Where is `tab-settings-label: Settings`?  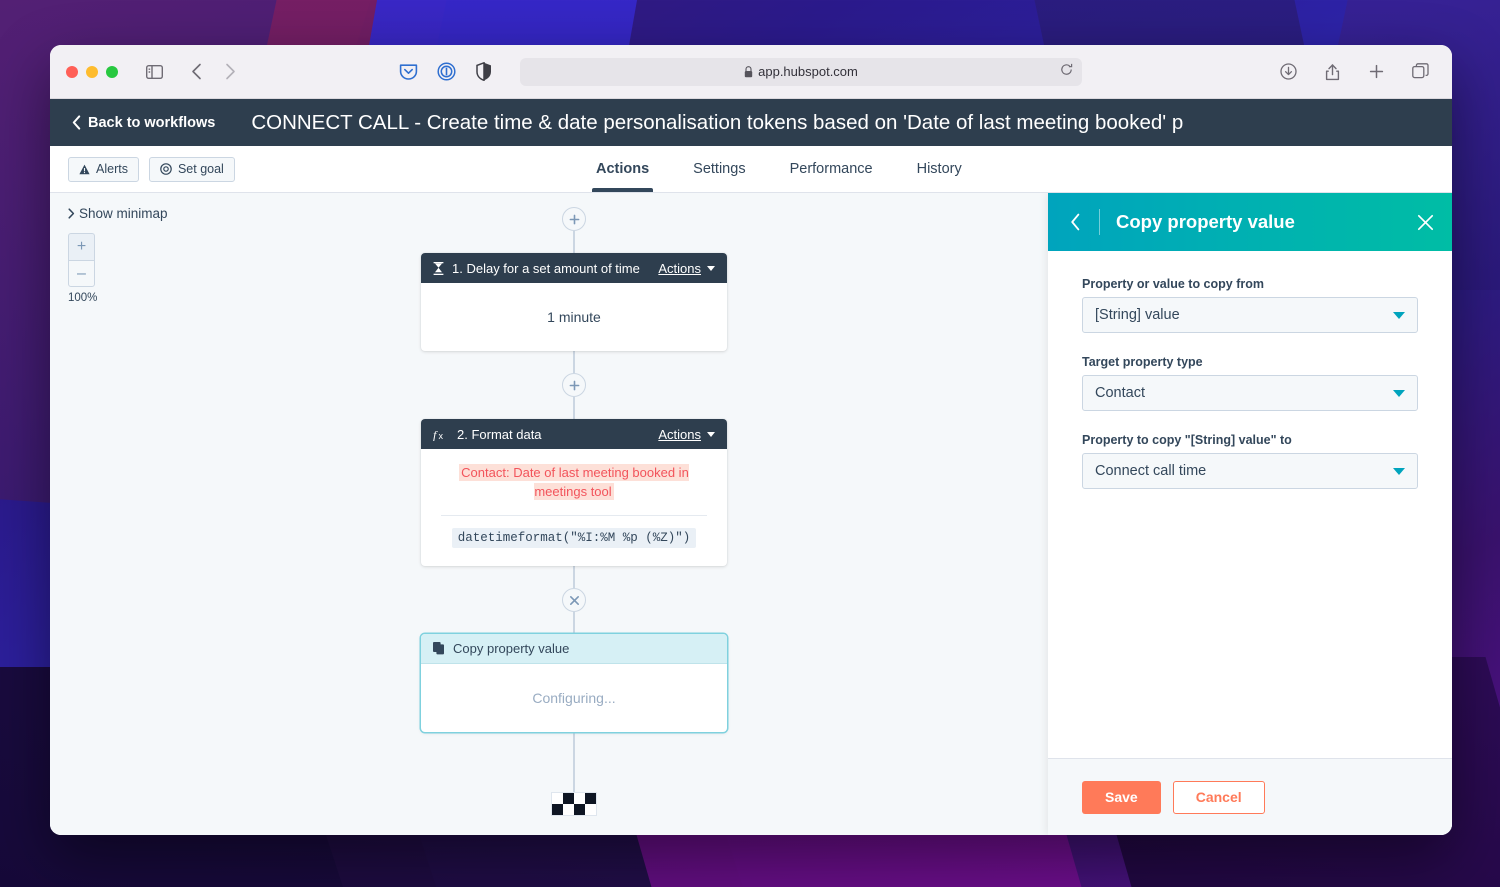 tab-settings-label: Settings is located at coordinates (719, 169).